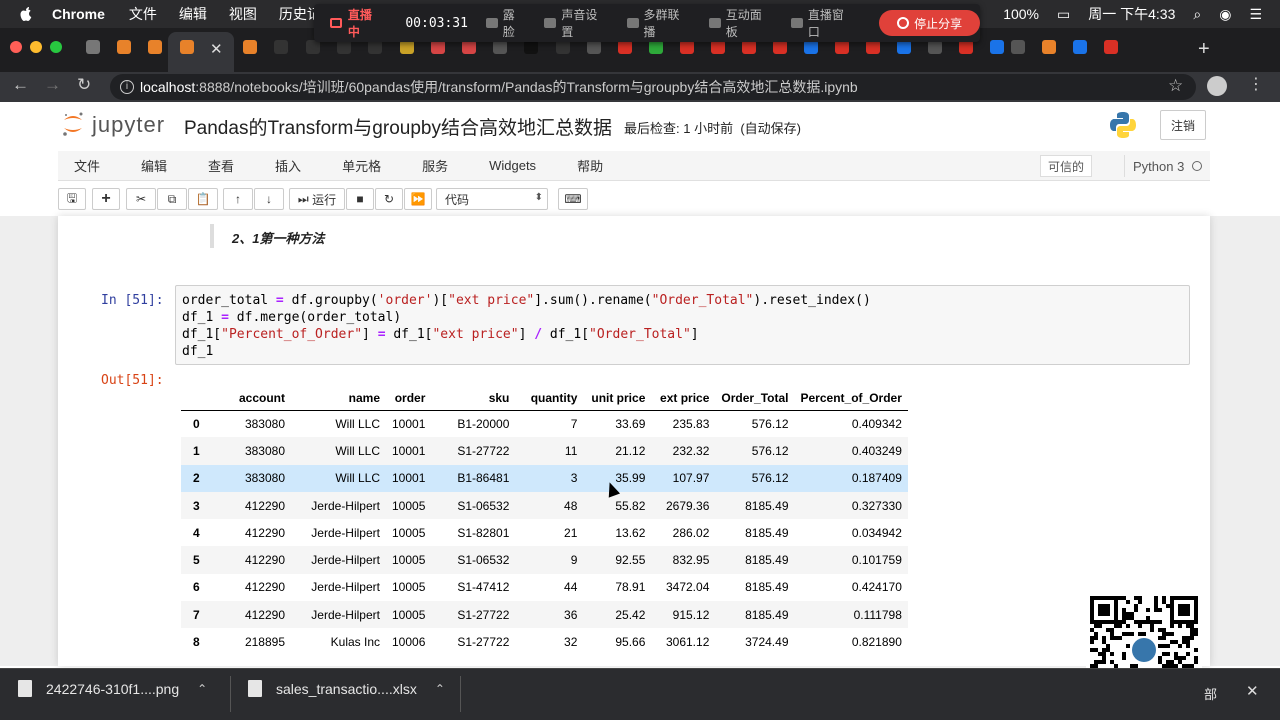 This screenshot has height=720, width=1280. I want to click on live-window-button: 直播窗口, so click(823, 23).